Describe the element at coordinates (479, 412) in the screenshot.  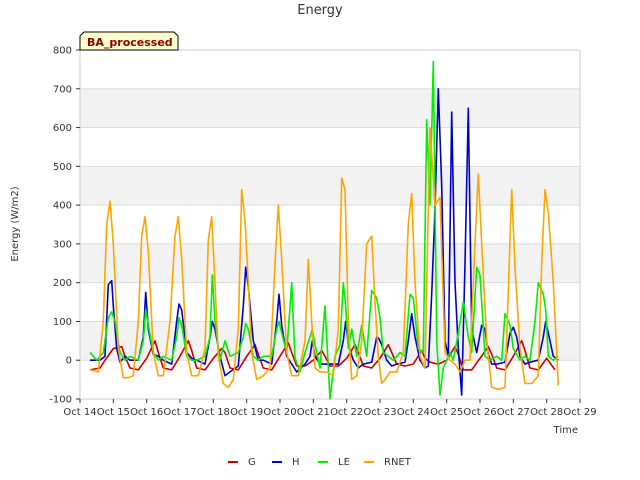
I see `x-tick-label: Oct 26` at that location.